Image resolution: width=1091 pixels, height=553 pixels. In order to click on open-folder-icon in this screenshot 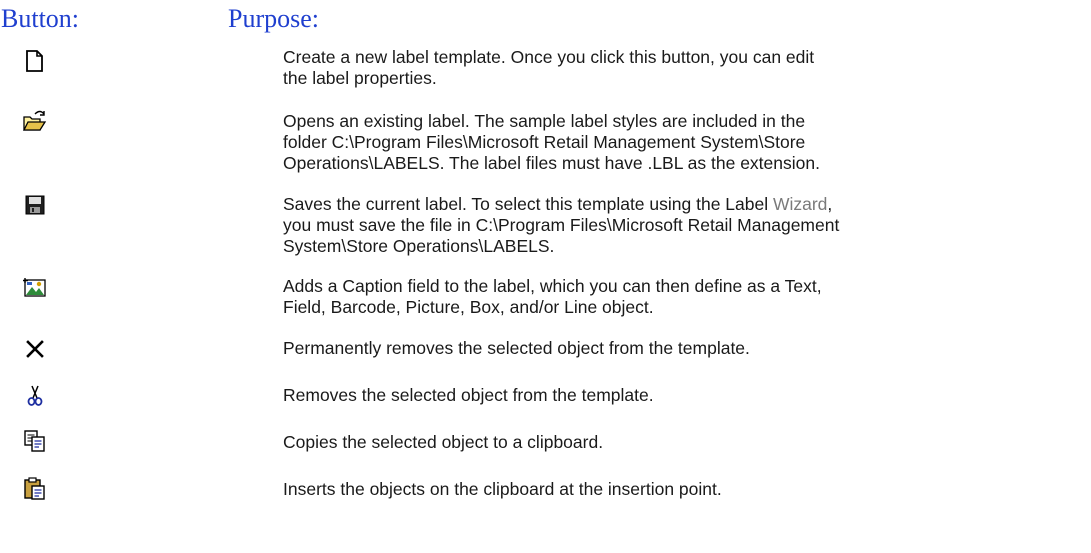, I will do `click(35, 121)`.